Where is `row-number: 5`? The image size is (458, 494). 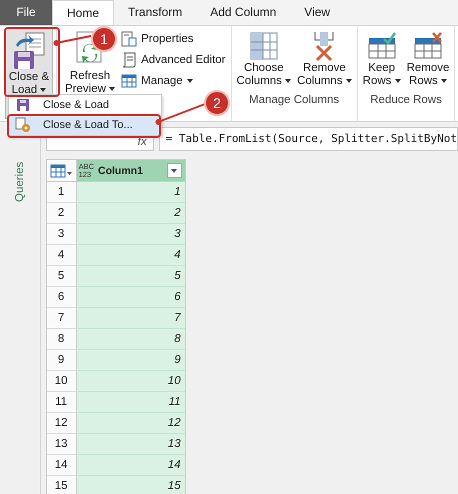
row-number: 5 is located at coordinates (61, 276).